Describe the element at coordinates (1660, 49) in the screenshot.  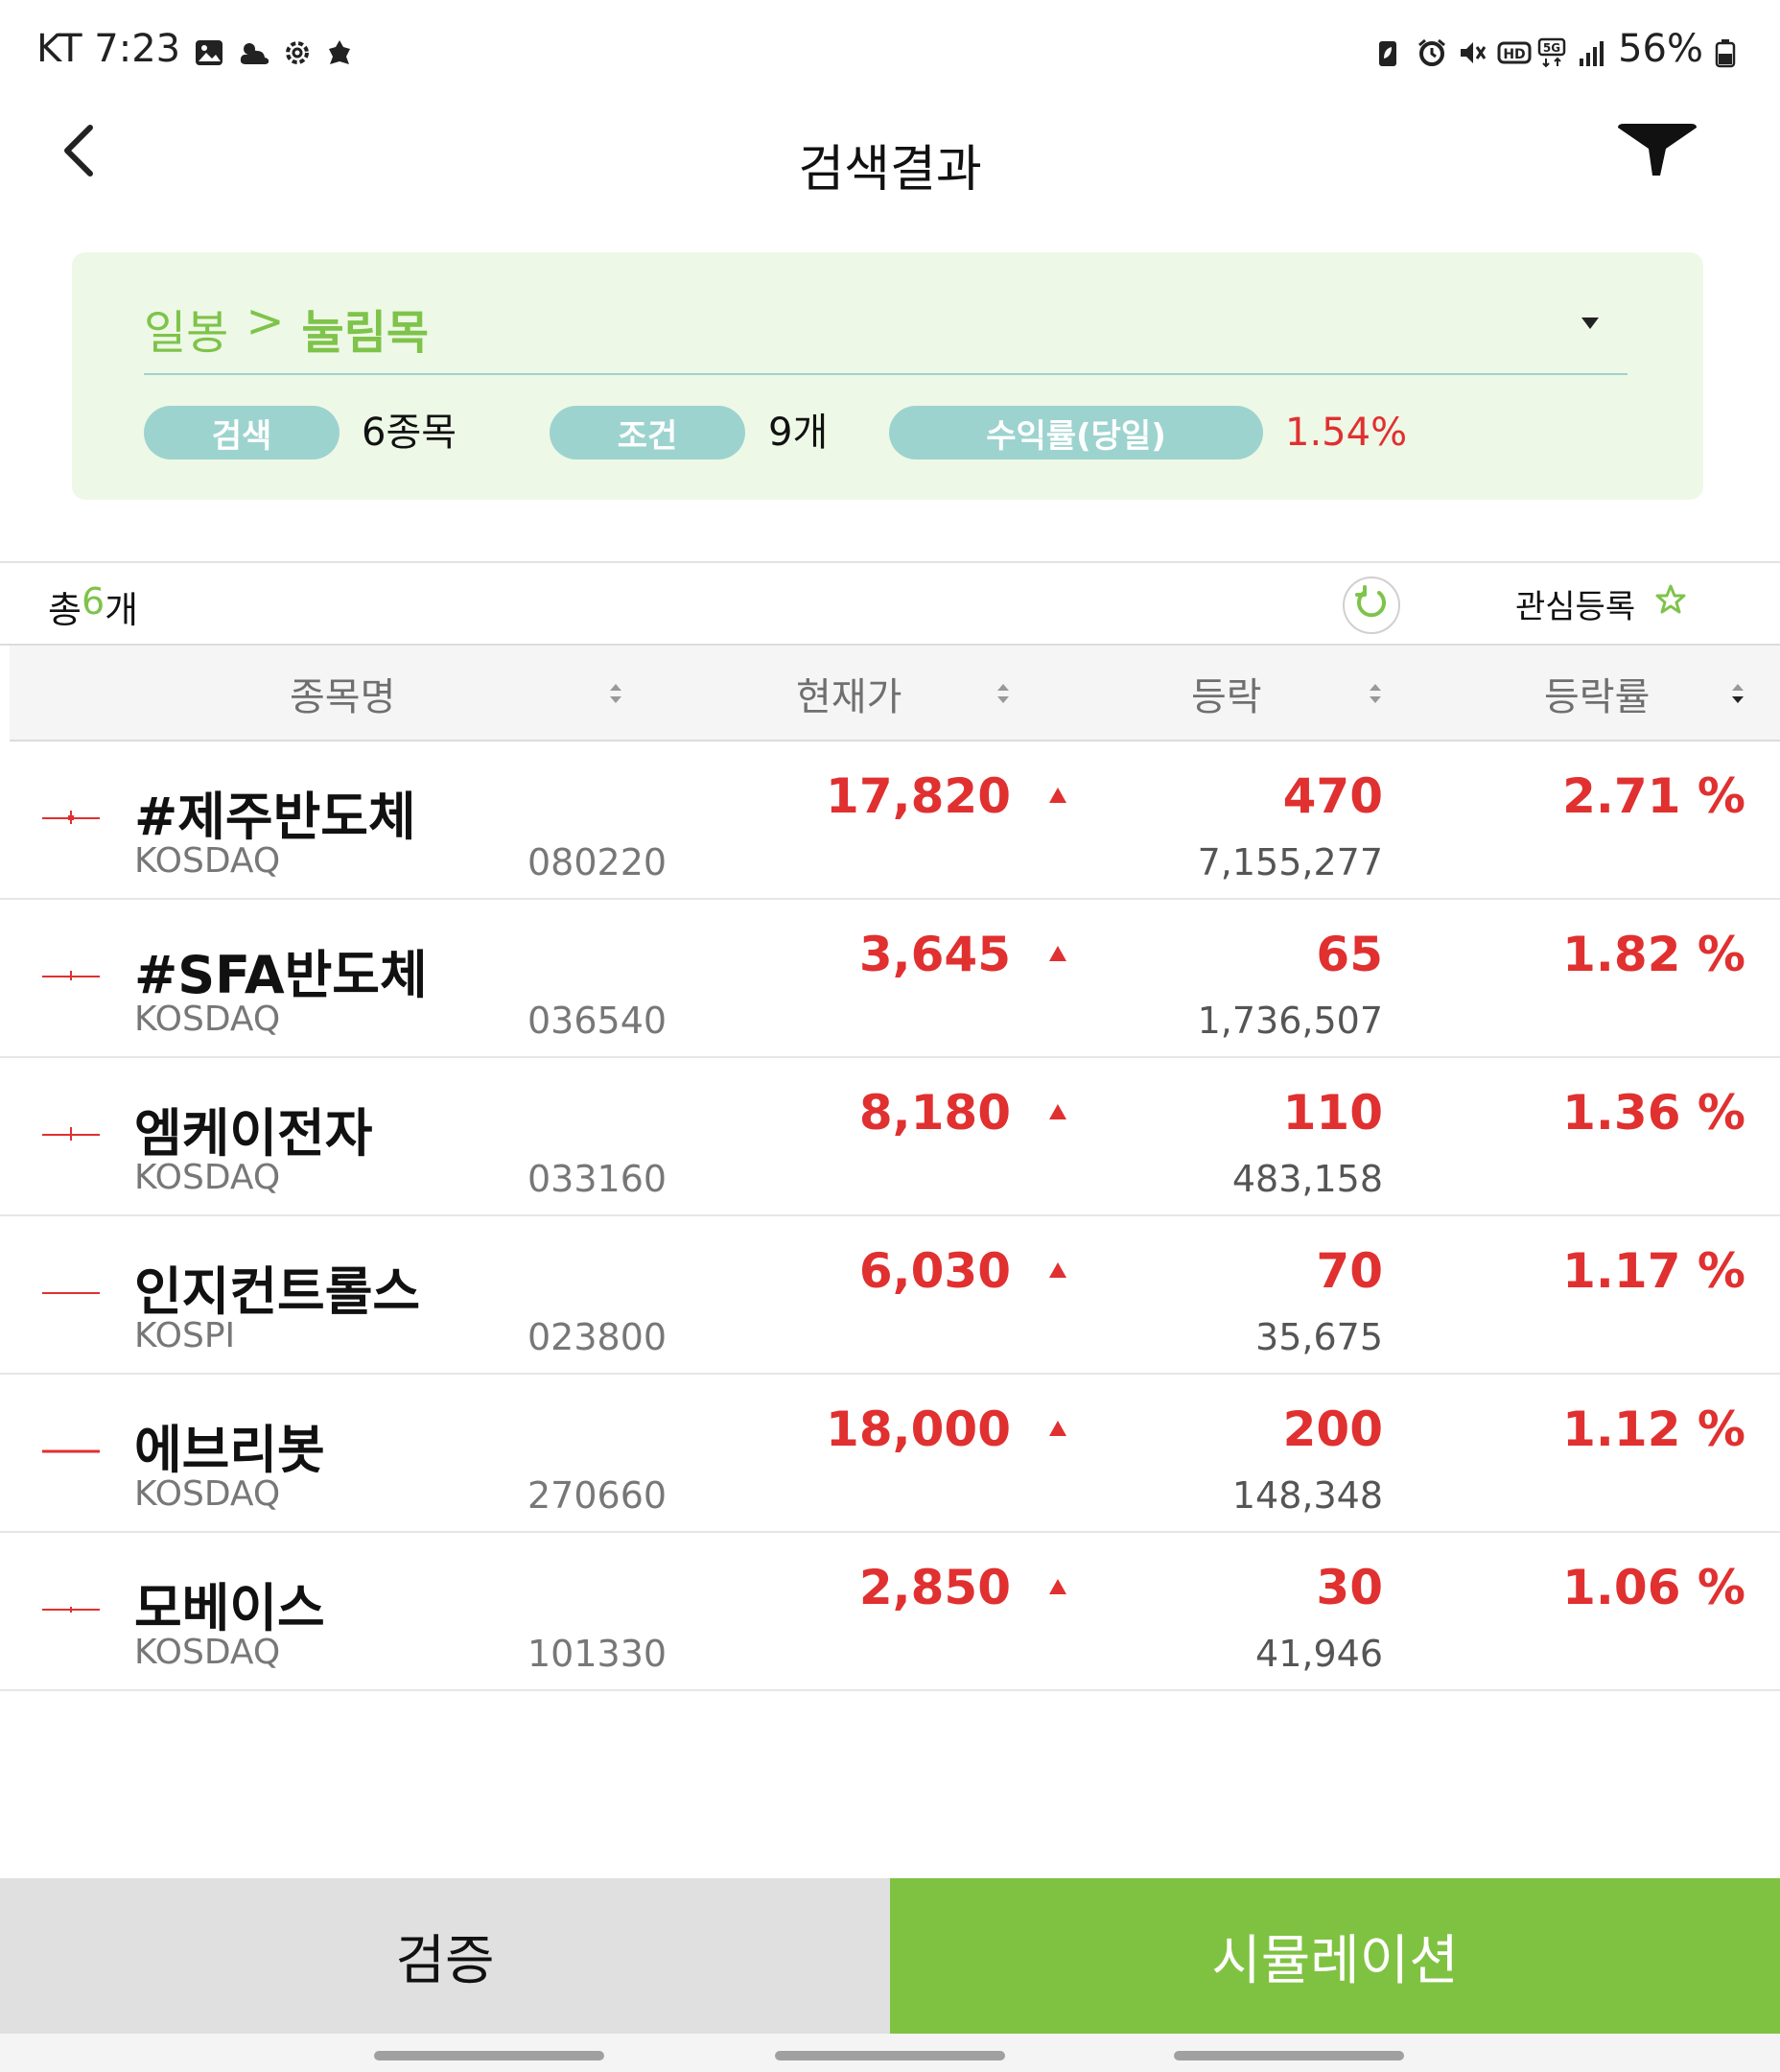
I see `battery-percent: 56%` at that location.